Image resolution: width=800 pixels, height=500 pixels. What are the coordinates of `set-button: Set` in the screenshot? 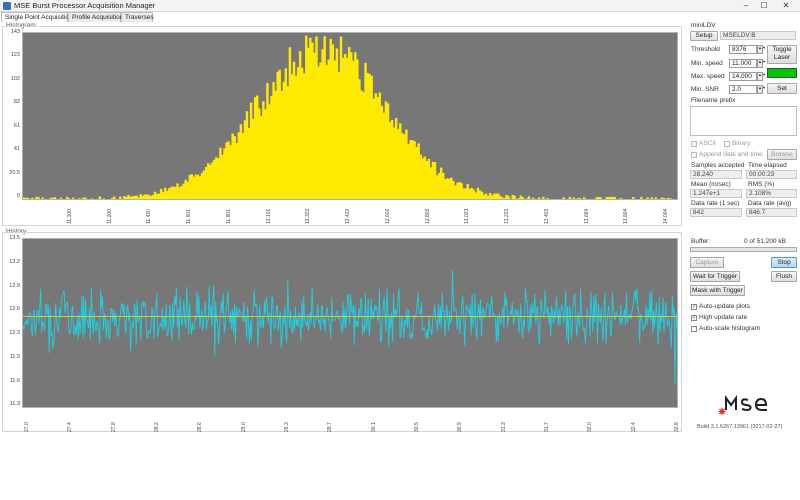 It's located at (782, 88).